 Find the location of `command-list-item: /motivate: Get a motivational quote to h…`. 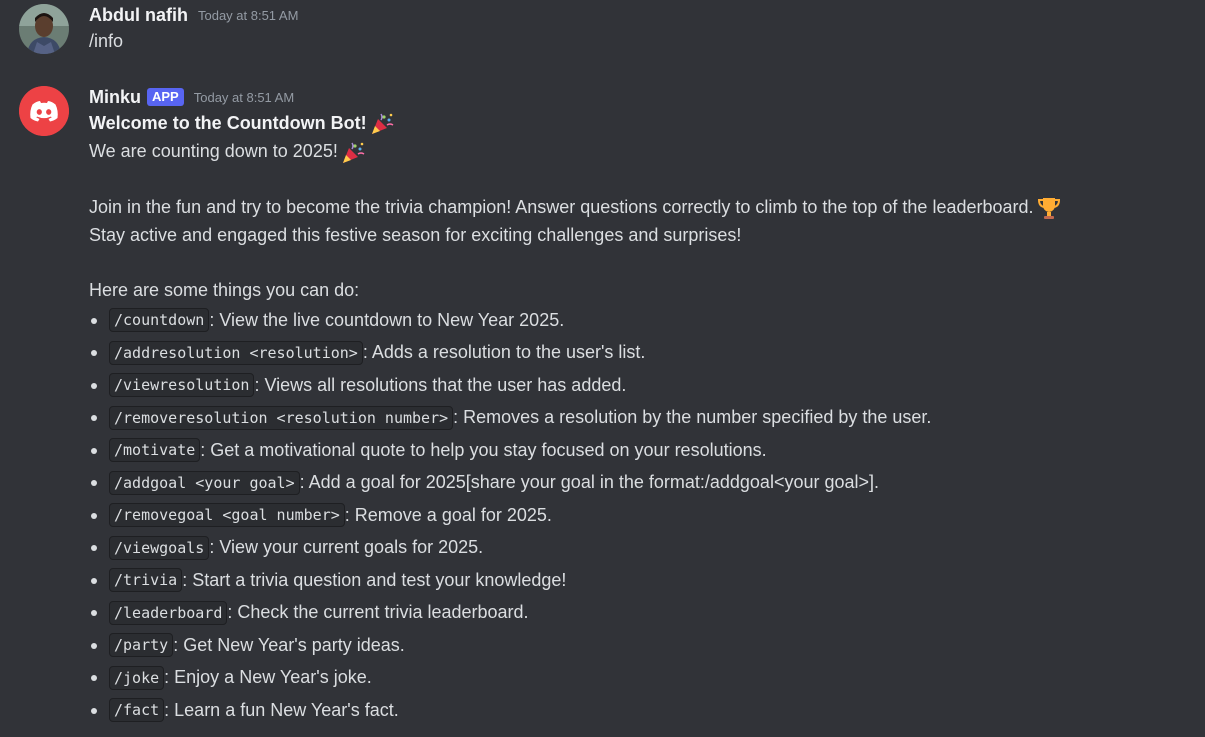

command-list-item: /motivate: Get a motivational quote to h… is located at coordinates (642, 450).